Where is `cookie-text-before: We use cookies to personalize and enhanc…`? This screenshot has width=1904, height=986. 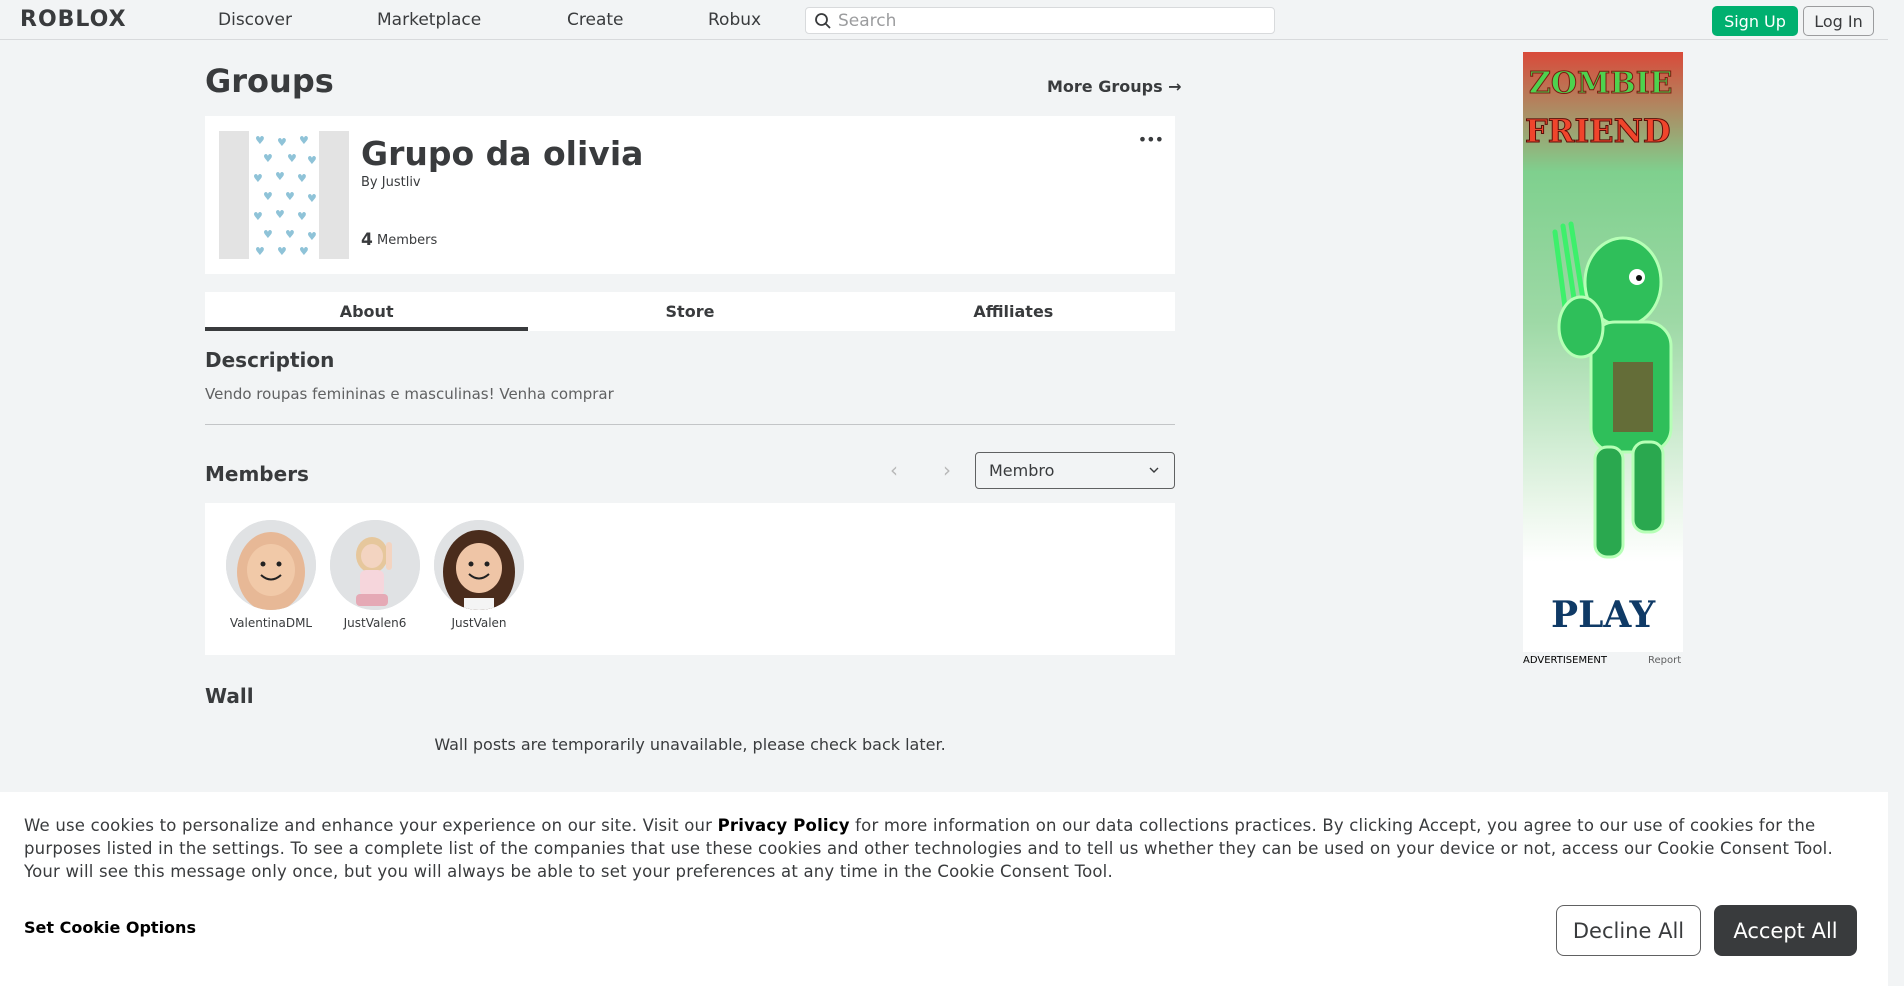 cookie-text-before: We use cookies to personalize and enhanc… is located at coordinates (371, 825).